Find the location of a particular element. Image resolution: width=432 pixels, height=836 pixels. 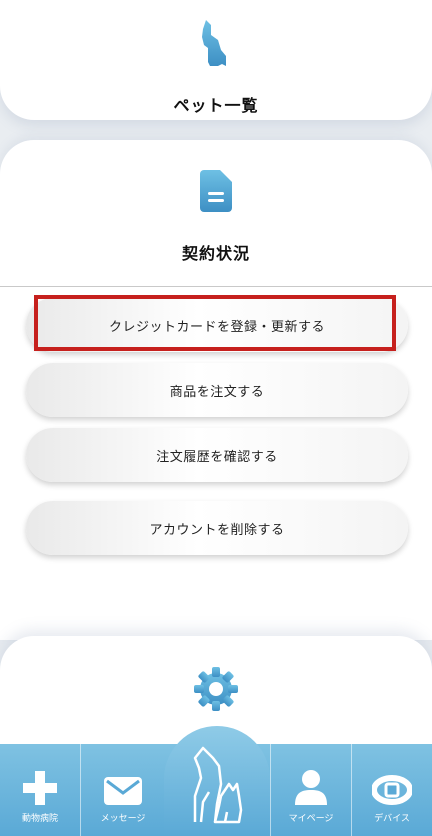

person-icon is located at coordinates (311, 787).